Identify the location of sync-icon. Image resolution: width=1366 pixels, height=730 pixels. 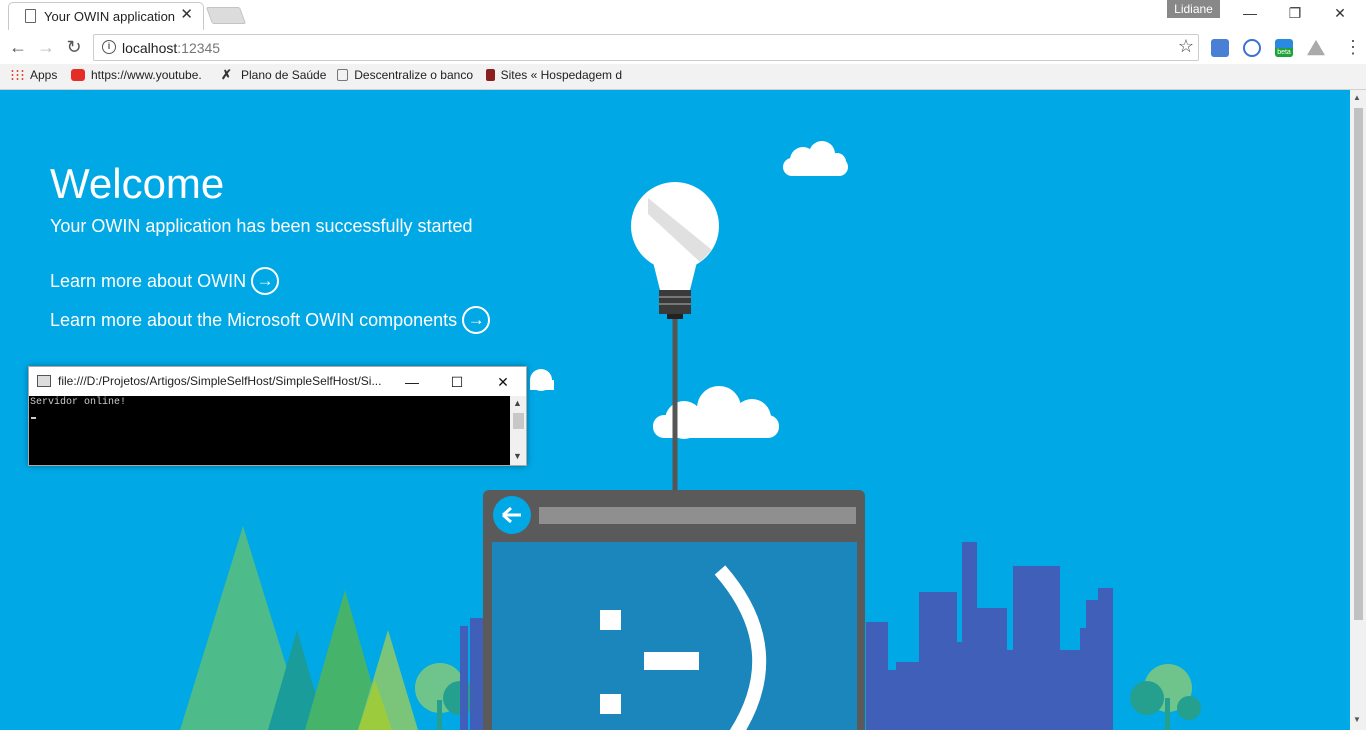
(1252, 48).